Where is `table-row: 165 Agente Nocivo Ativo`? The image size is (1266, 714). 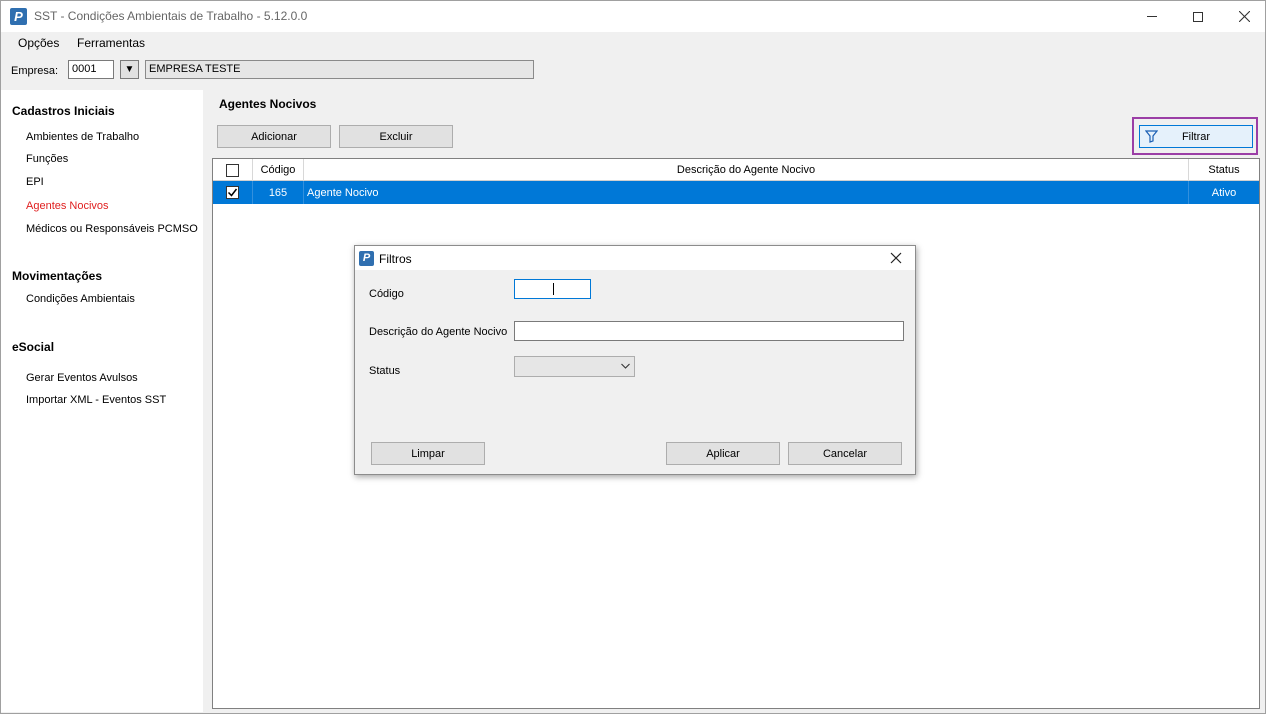
table-row: 165 Agente Nocivo Ativo is located at coordinates (736, 192).